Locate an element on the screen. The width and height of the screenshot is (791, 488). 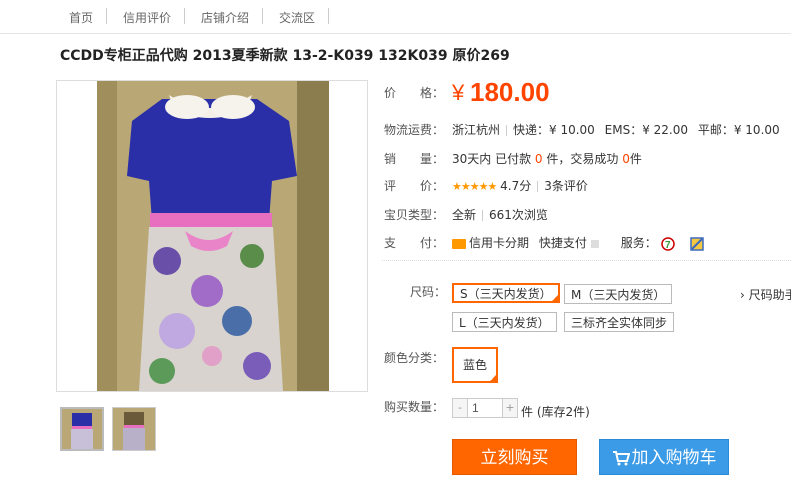
size-option-label: L（三天内发货） is located at coordinates (504, 323).